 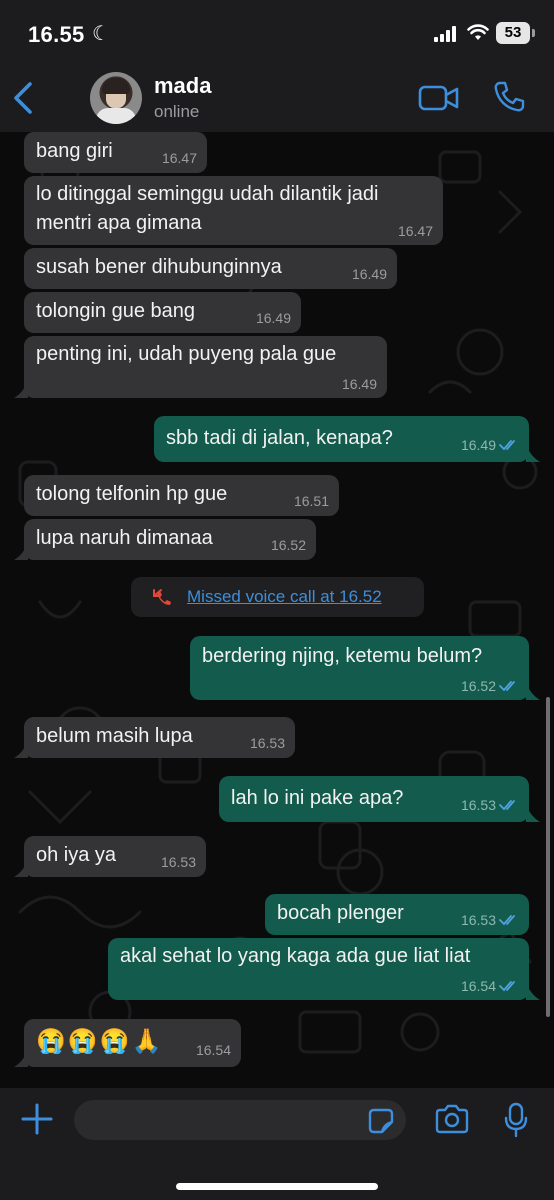 I want to click on battery-indicator: 53, so click(x=513, y=33).